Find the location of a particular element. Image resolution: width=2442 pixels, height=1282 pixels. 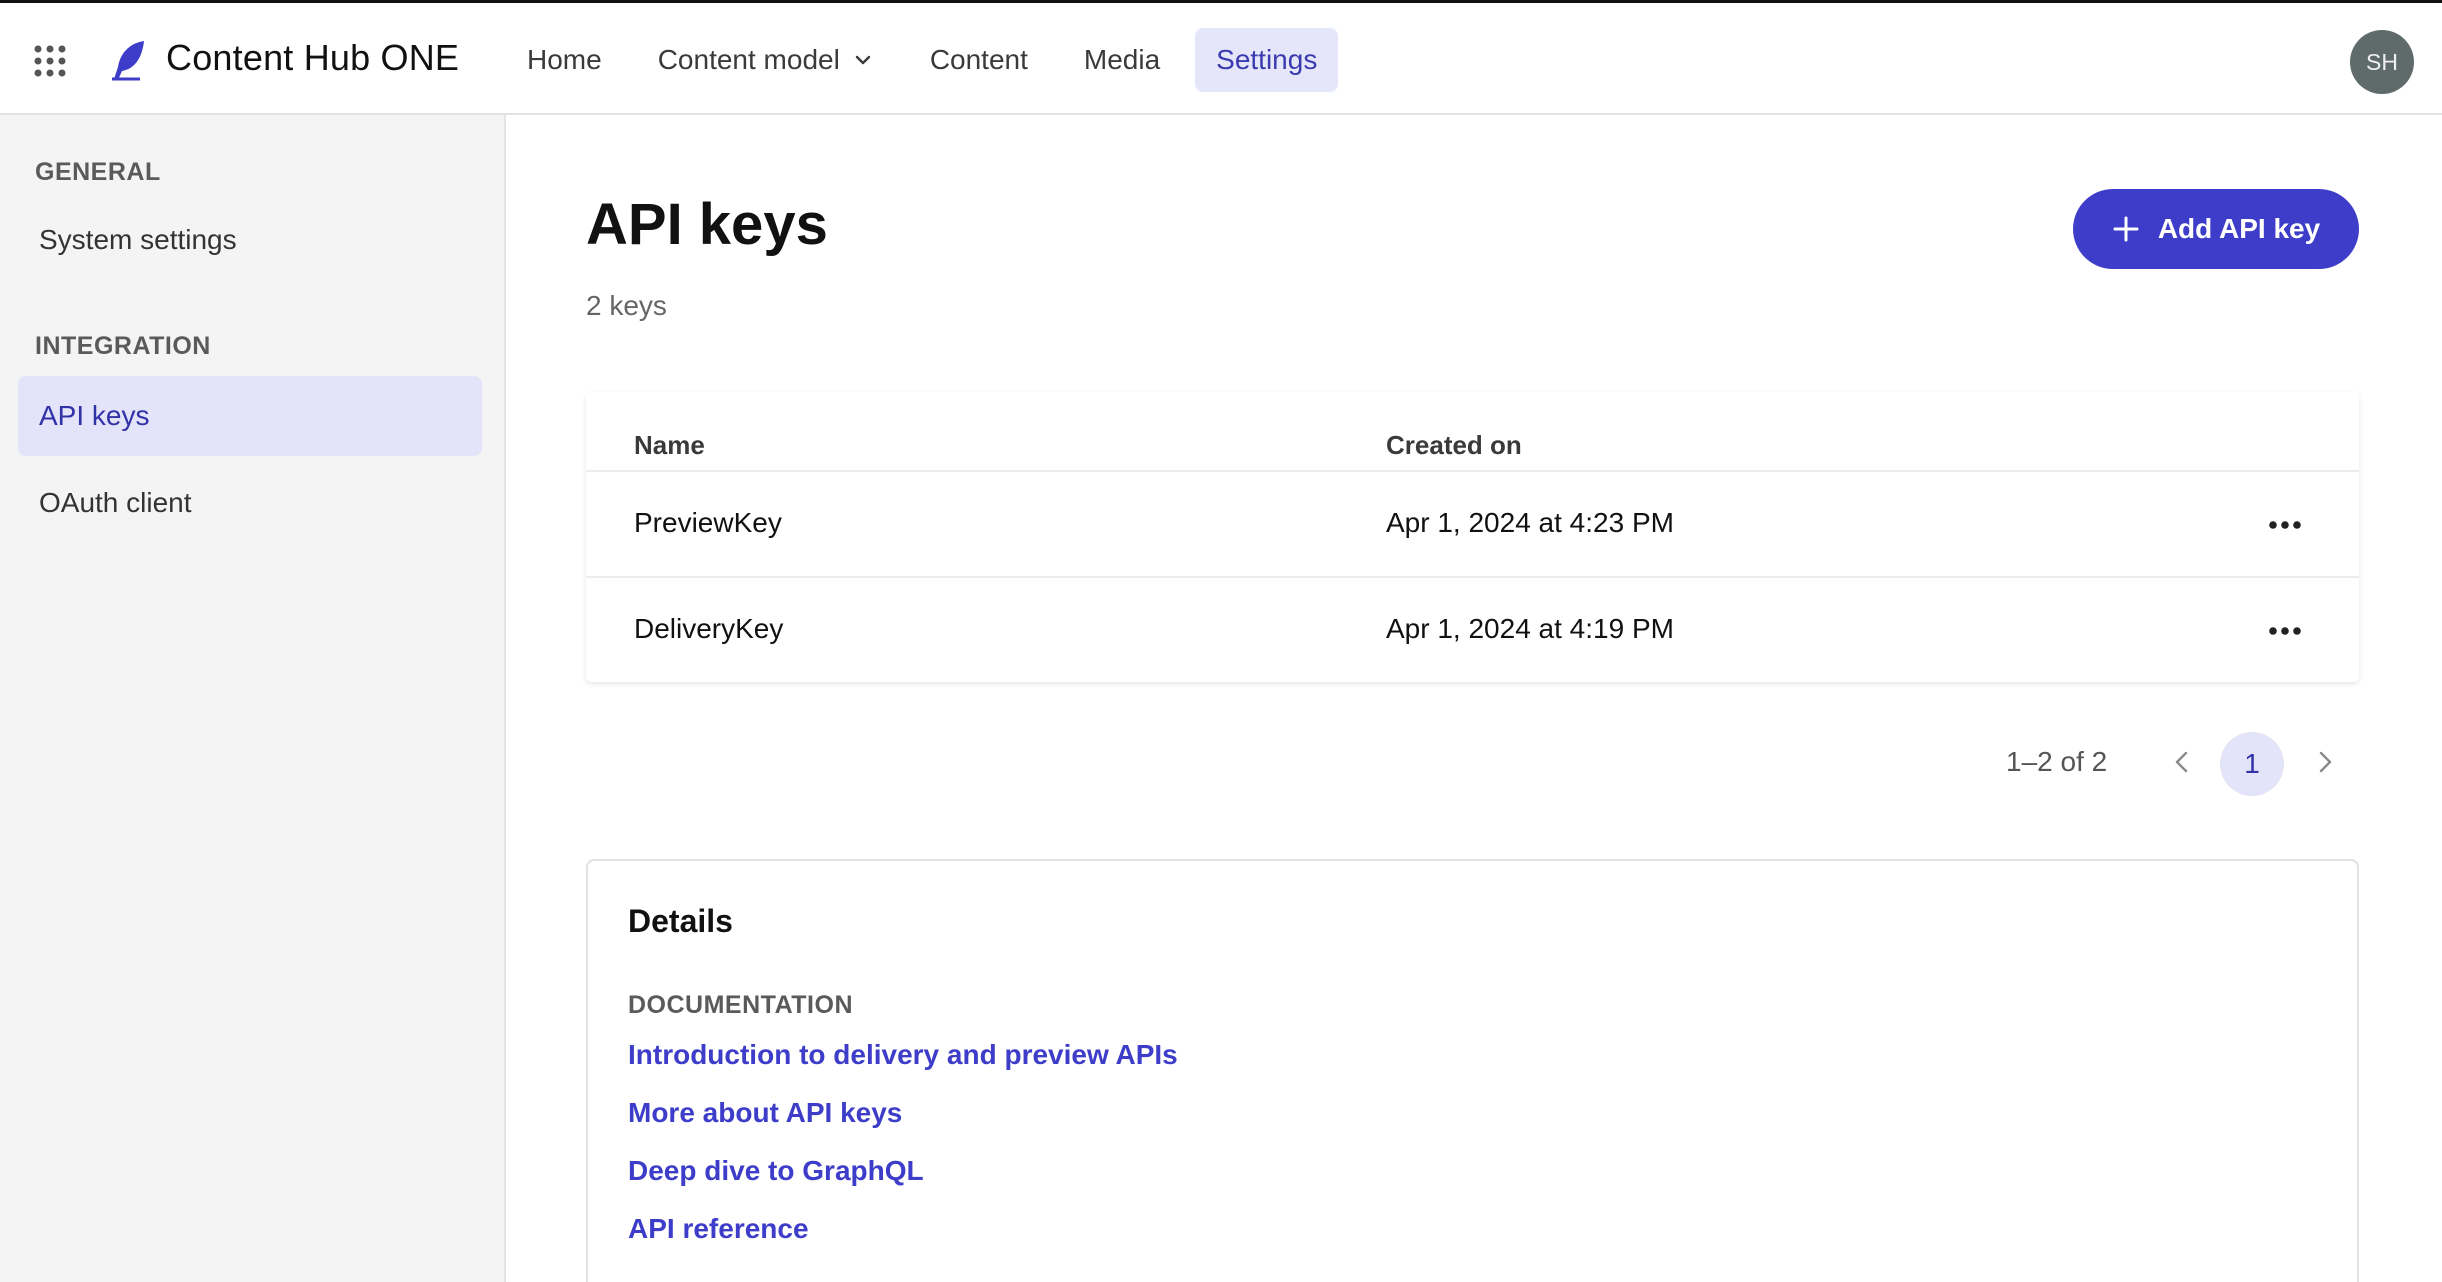

doc-link-api-reference: API reference is located at coordinates (718, 1229).